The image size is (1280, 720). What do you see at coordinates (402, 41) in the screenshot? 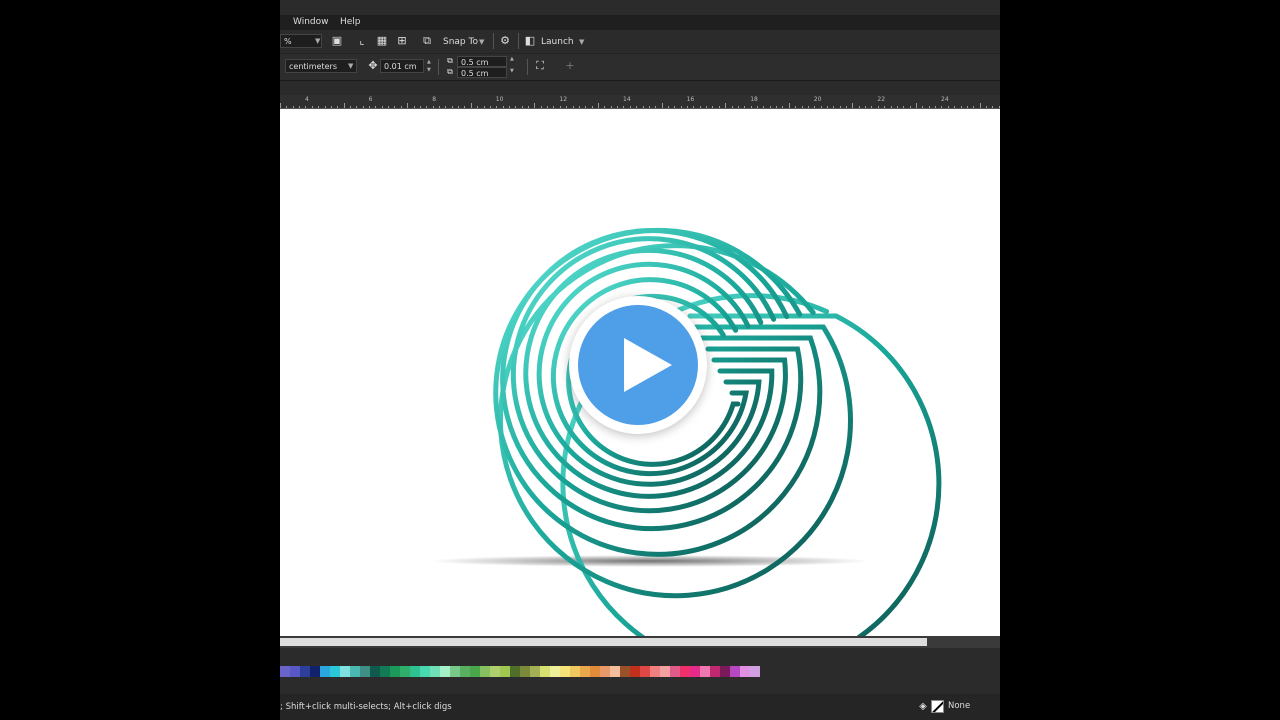
I see `guidelines-icon: ⊞` at bounding box center [402, 41].